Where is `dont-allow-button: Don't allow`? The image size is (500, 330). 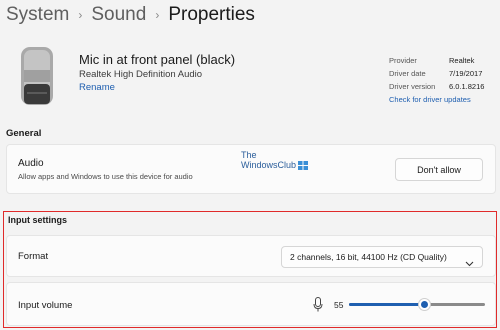 dont-allow-button: Don't allow is located at coordinates (439, 169).